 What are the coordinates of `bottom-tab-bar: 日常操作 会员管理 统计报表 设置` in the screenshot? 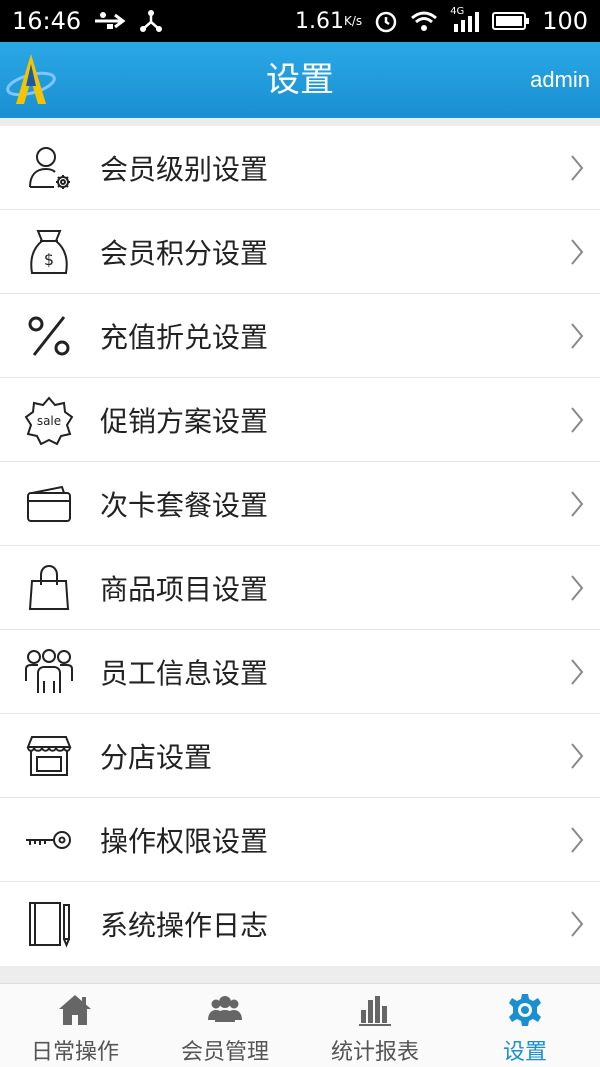 It's located at (300, 1025).